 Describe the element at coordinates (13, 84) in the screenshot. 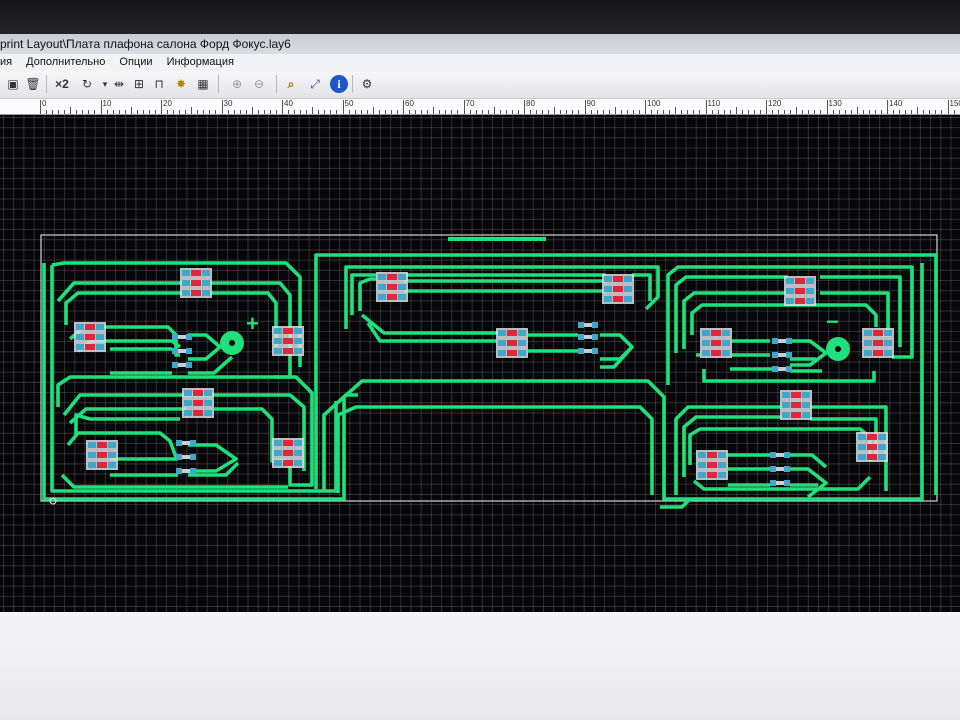

I see `save-icon: ▣` at that location.